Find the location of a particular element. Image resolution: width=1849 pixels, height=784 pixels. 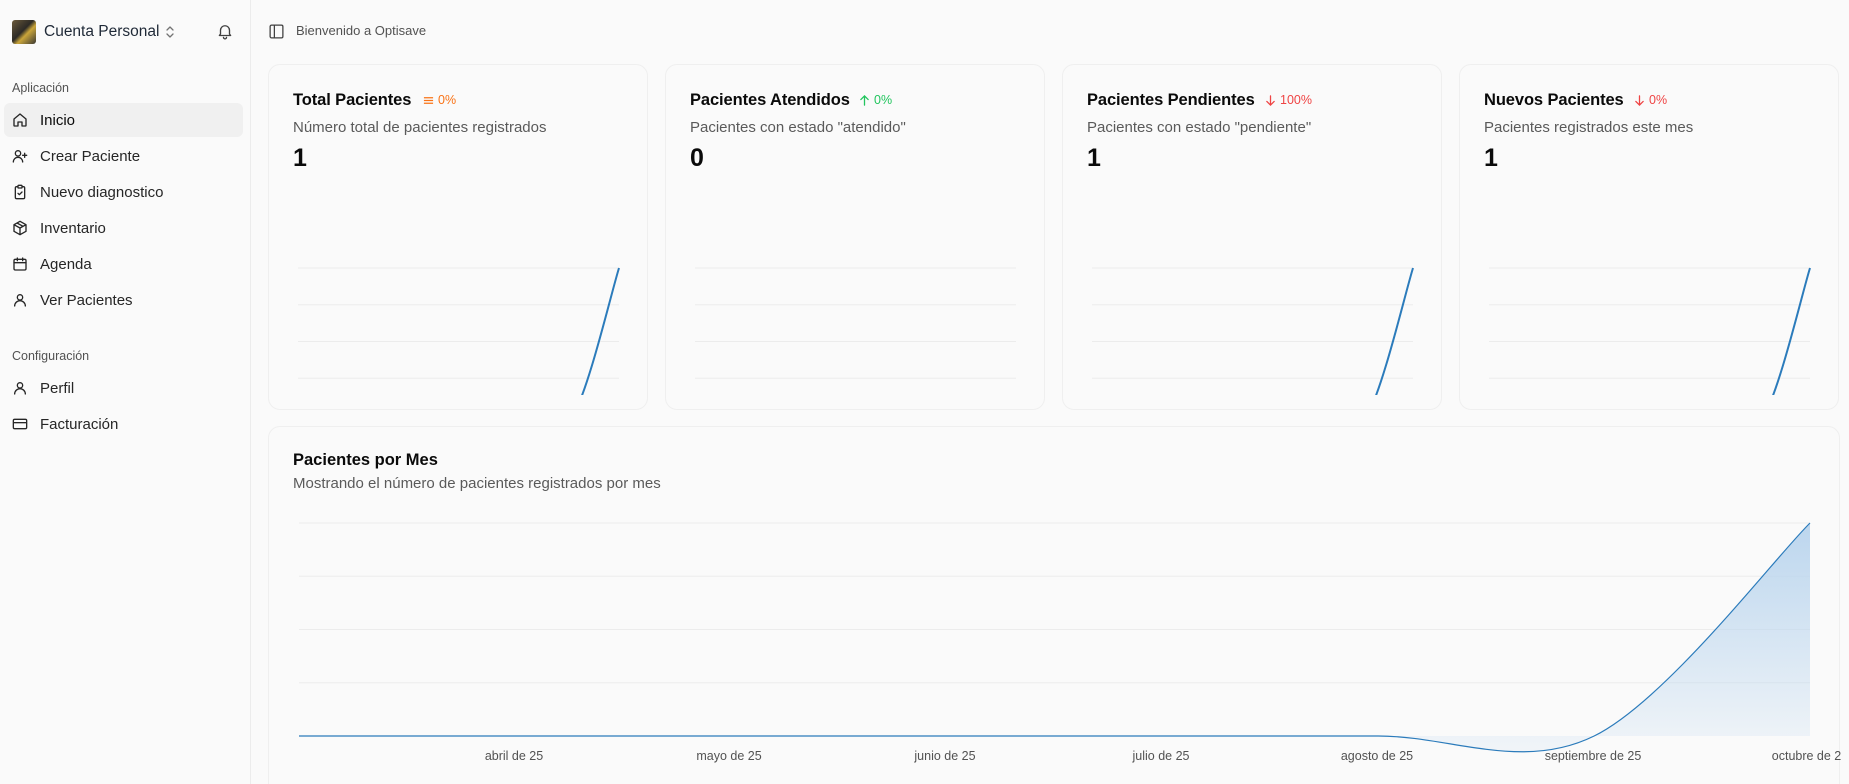

chevrons-up-down-icon is located at coordinates (170, 32).